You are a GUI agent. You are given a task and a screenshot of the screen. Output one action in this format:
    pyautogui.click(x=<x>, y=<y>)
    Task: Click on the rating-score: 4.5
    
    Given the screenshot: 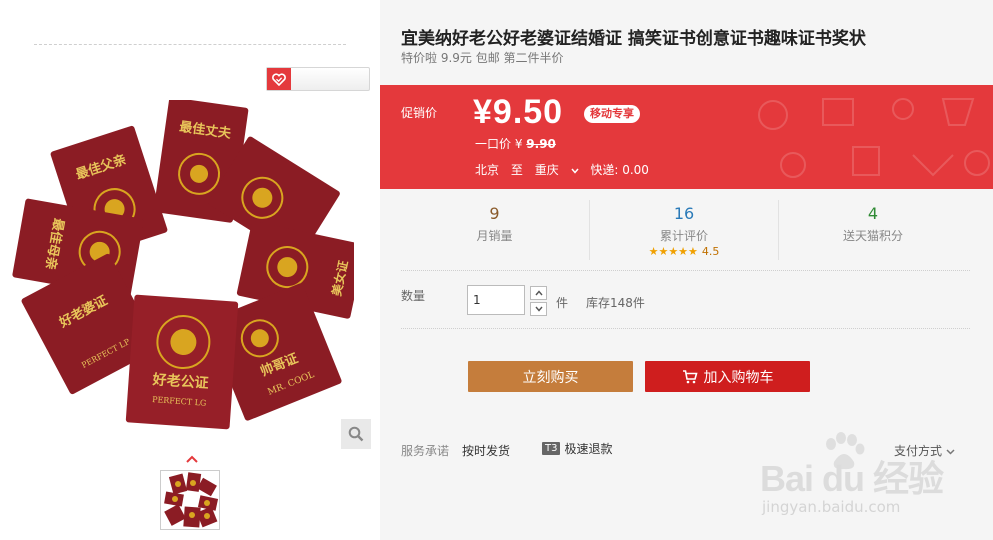 What is the action you would take?
    pyautogui.click(x=710, y=251)
    